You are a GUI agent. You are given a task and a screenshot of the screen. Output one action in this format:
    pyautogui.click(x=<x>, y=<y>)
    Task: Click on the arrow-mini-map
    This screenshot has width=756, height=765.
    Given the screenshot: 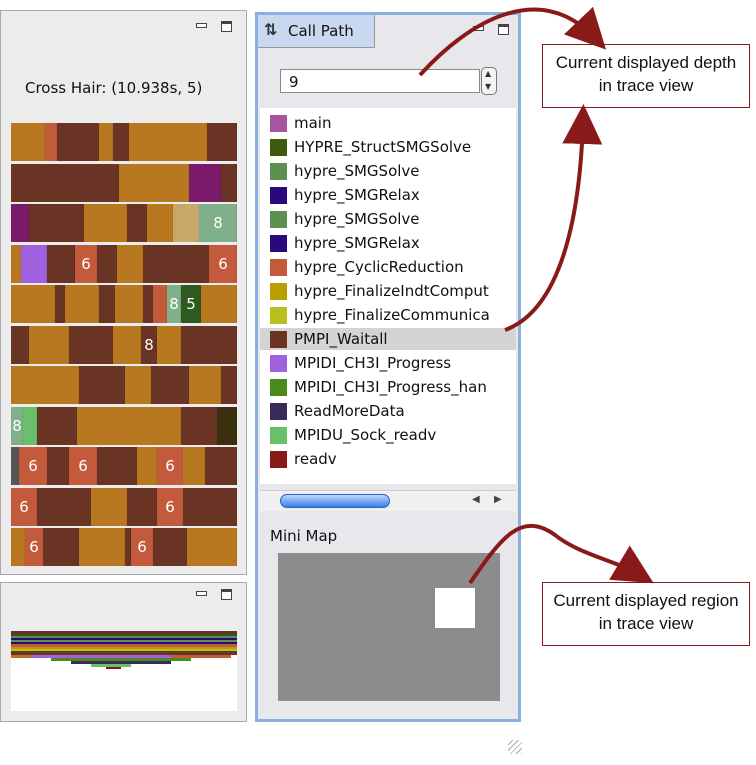 What is the action you would take?
    pyautogui.click(x=561, y=554)
    